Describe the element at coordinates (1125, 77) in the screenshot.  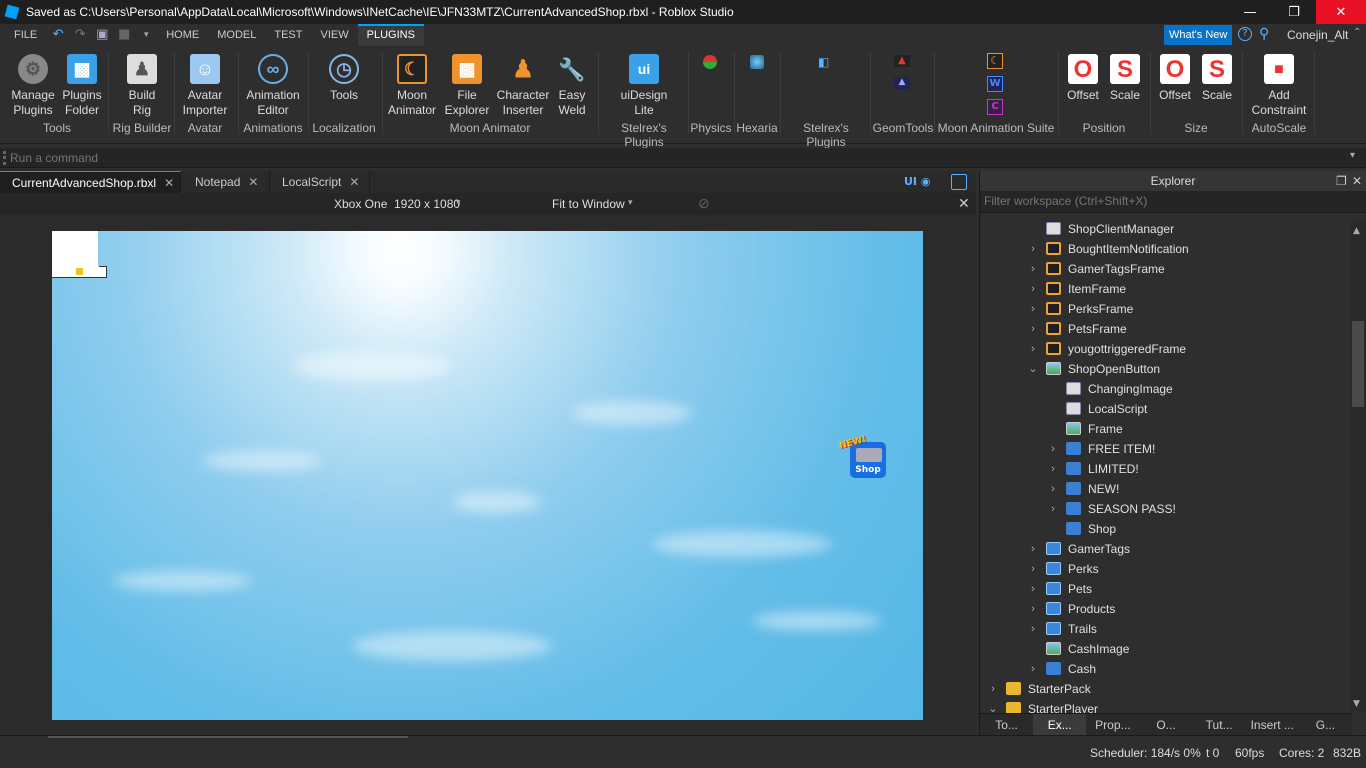
I see `position-scale-button: S Scale` at that location.